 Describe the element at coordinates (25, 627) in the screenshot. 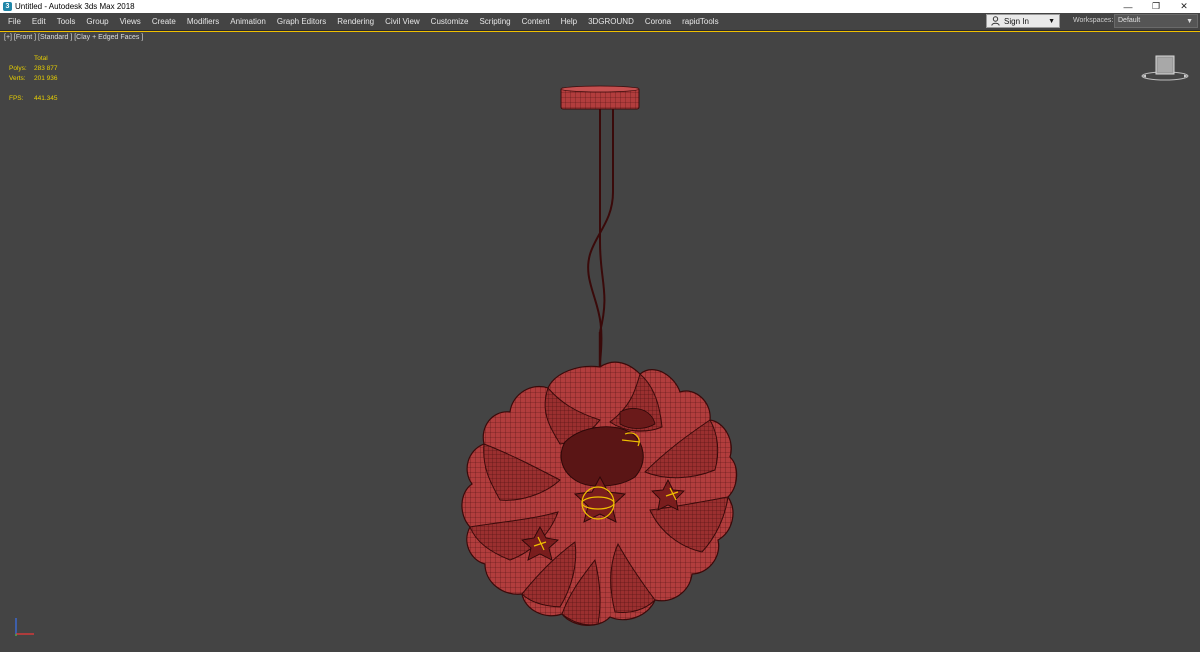

I see `axis-gizmo-icon` at that location.